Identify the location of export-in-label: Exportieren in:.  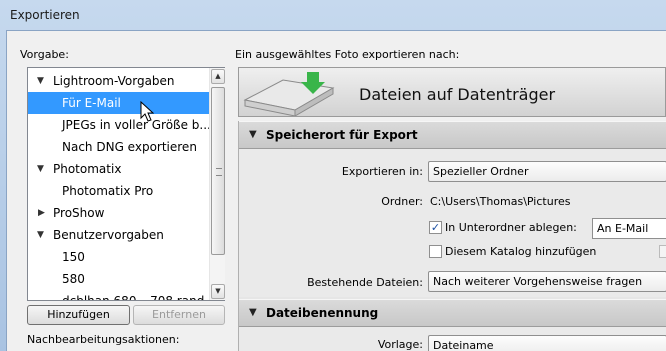
(382, 171).